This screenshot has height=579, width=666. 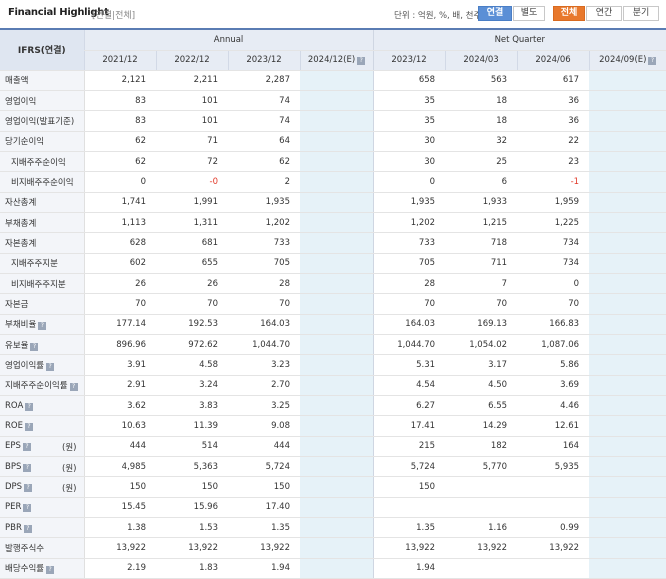 What do you see at coordinates (120, 263) in the screenshot?
I see `table-cell: 602` at bounding box center [120, 263].